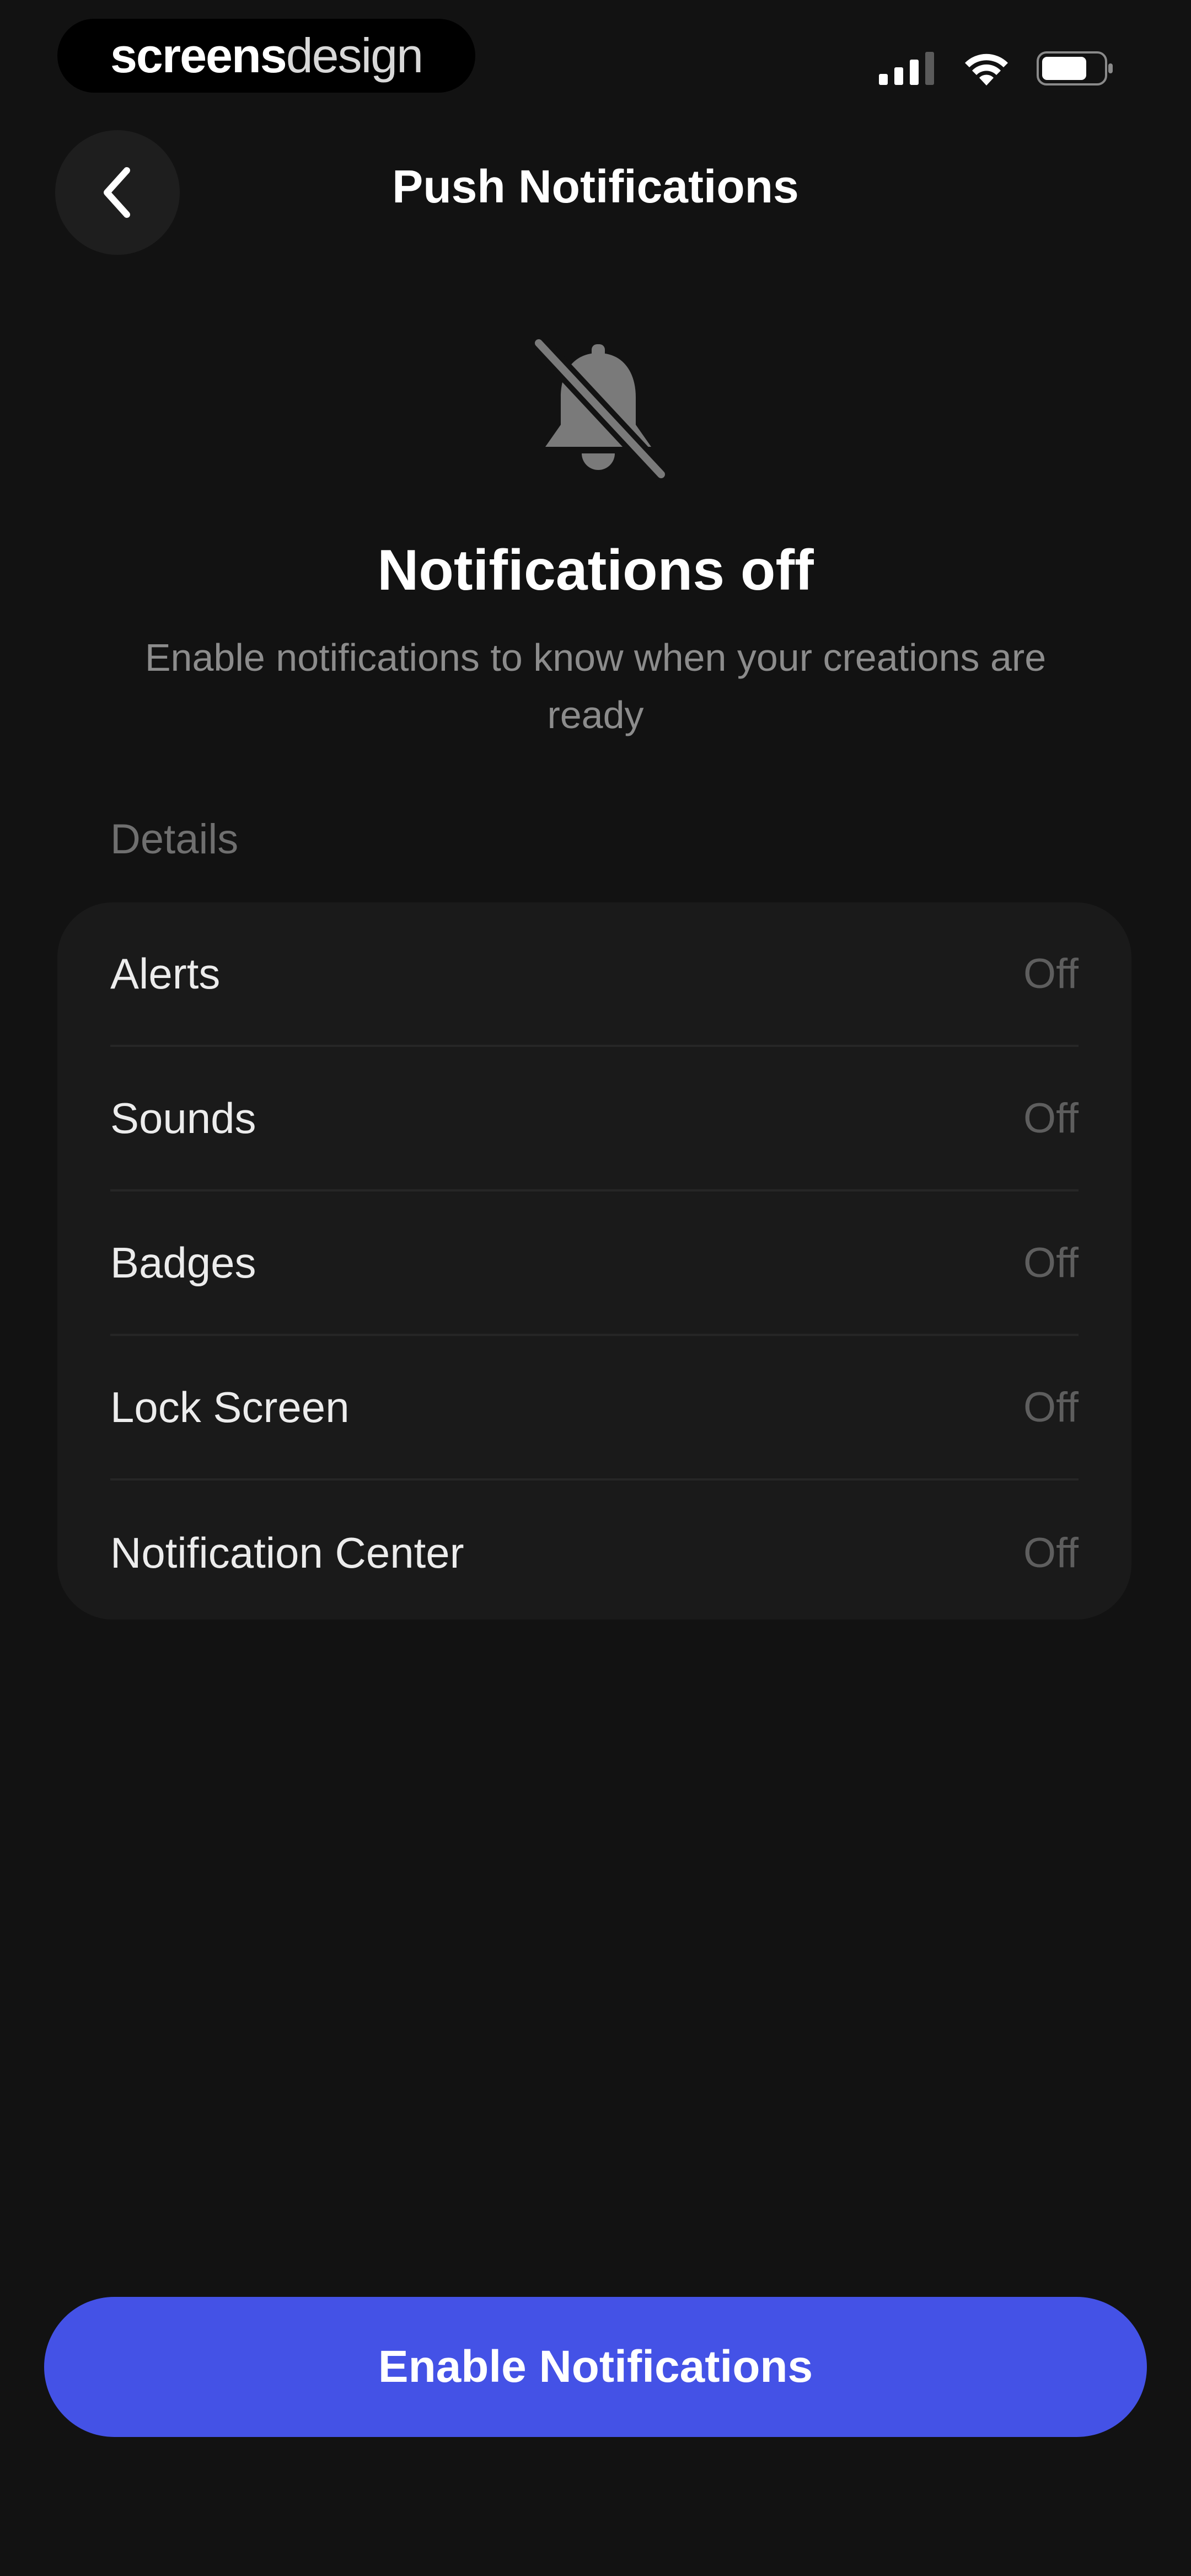 Image resolution: width=1191 pixels, height=2576 pixels. Describe the element at coordinates (594, 1553) in the screenshot. I see `details-row-notification-center: Notification Center Off` at that location.